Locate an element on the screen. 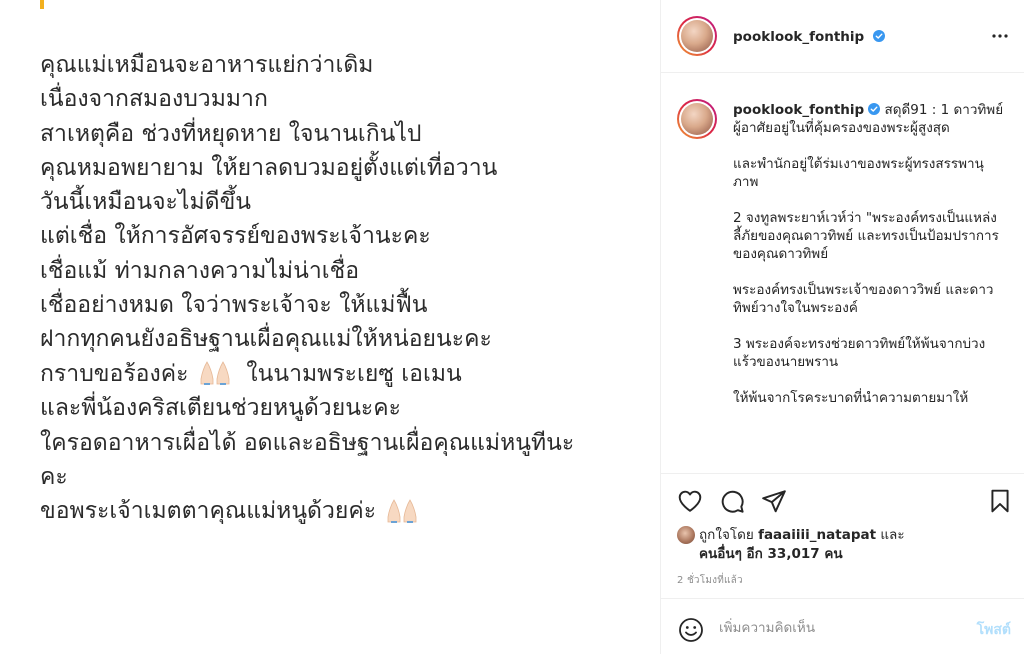  comment-composer: โพสต์ is located at coordinates (842, 626).